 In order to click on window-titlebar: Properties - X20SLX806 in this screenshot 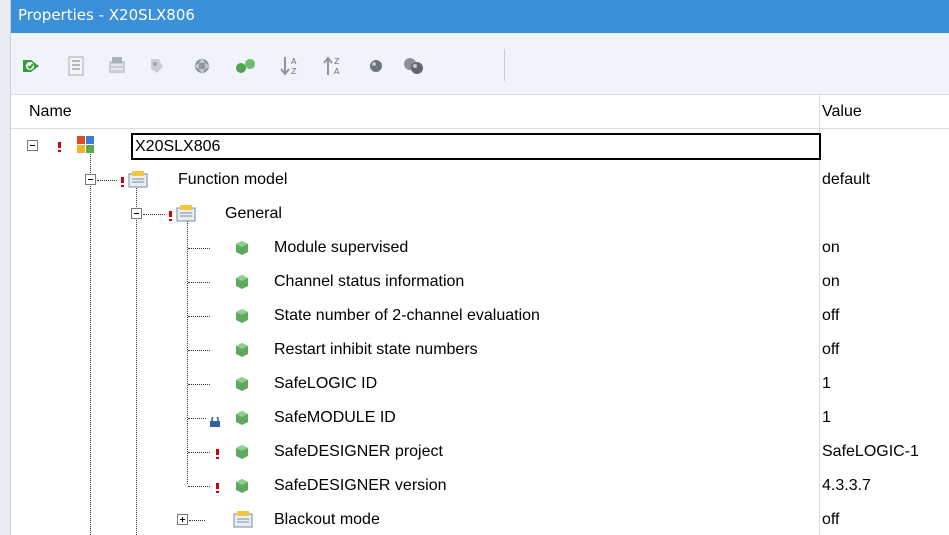, I will do `click(480, 16)`.